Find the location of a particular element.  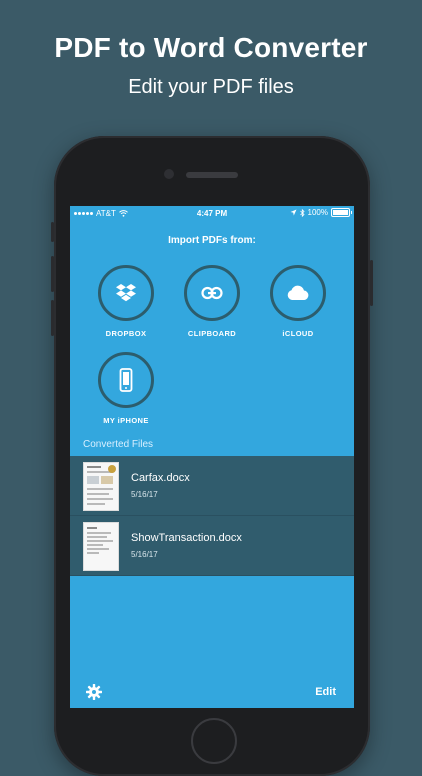

phone-icon is located at coordinates (126, 380).